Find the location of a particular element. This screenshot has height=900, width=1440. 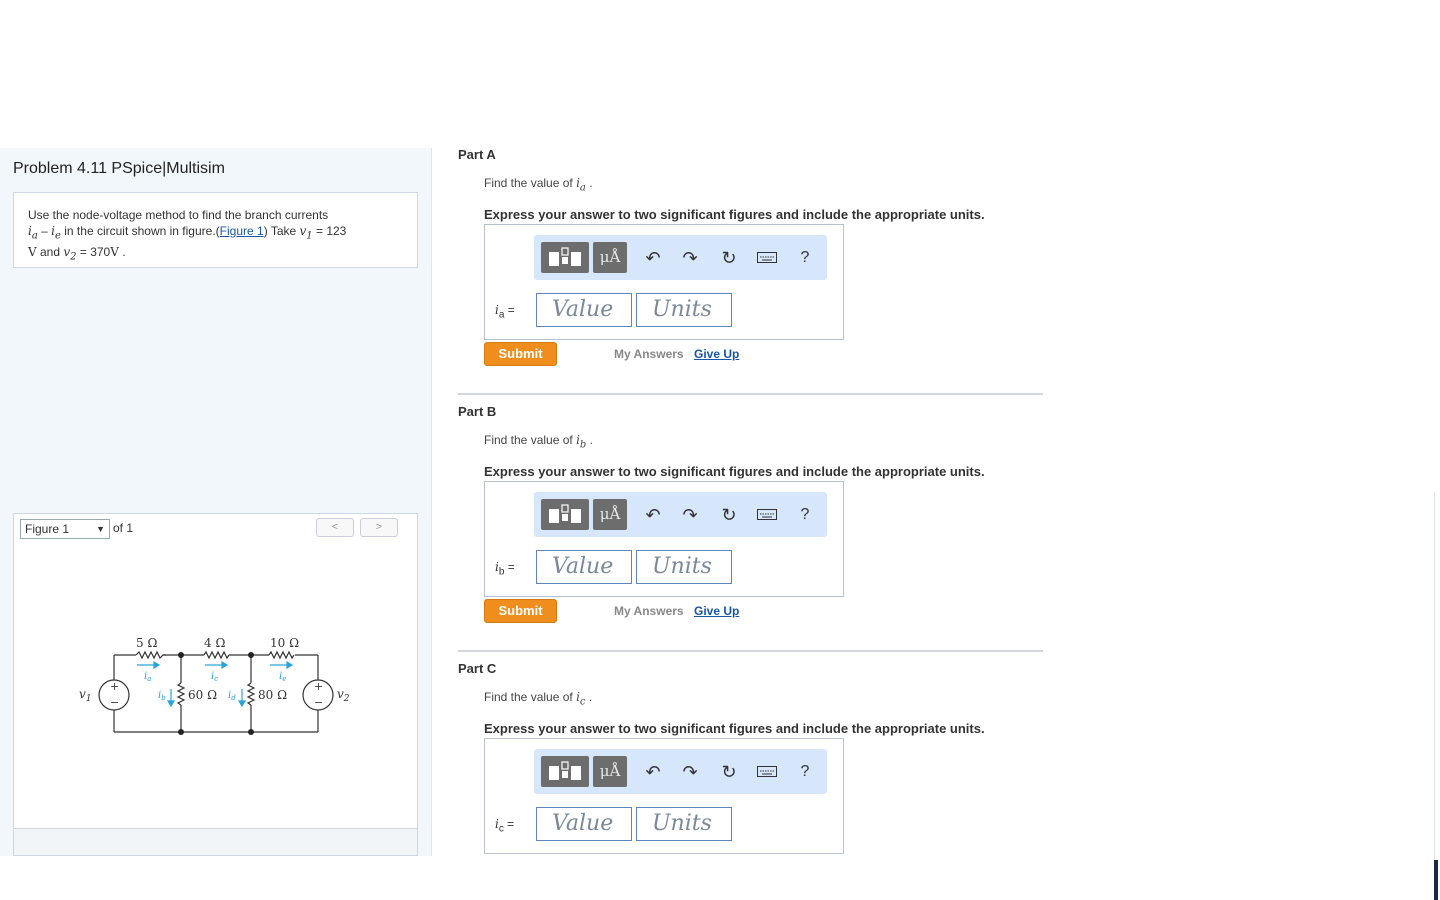

figure-footer is located at coordinates (215, 842).